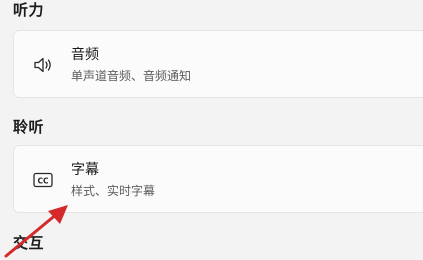 This screenshot has height=260, width=423. What do you see at coordinates (29, 127) in the screenshot?
I see `section-header-listen: 聆听` at bounding box center [29, 127].